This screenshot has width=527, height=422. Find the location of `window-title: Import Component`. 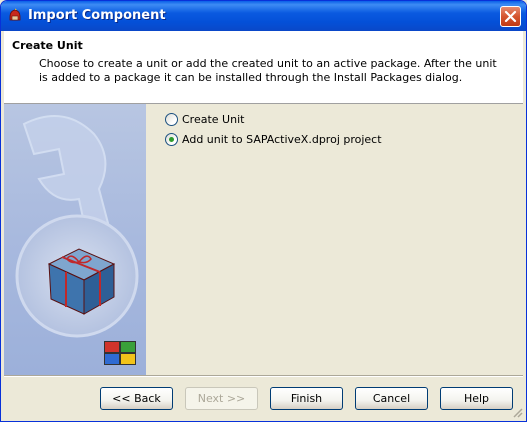

window-title: Import Component is located at coordinates (97, 15).